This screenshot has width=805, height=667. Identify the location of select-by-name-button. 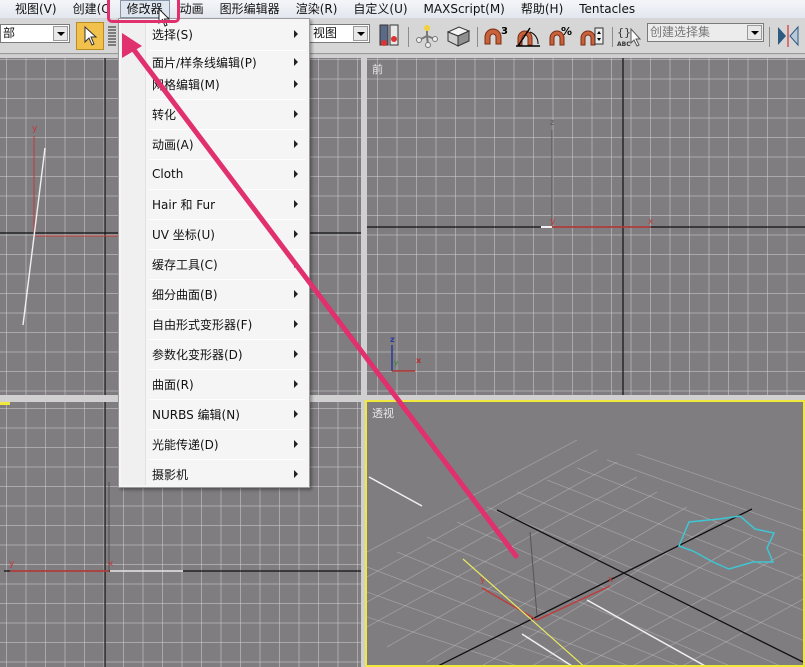
(112, 36).